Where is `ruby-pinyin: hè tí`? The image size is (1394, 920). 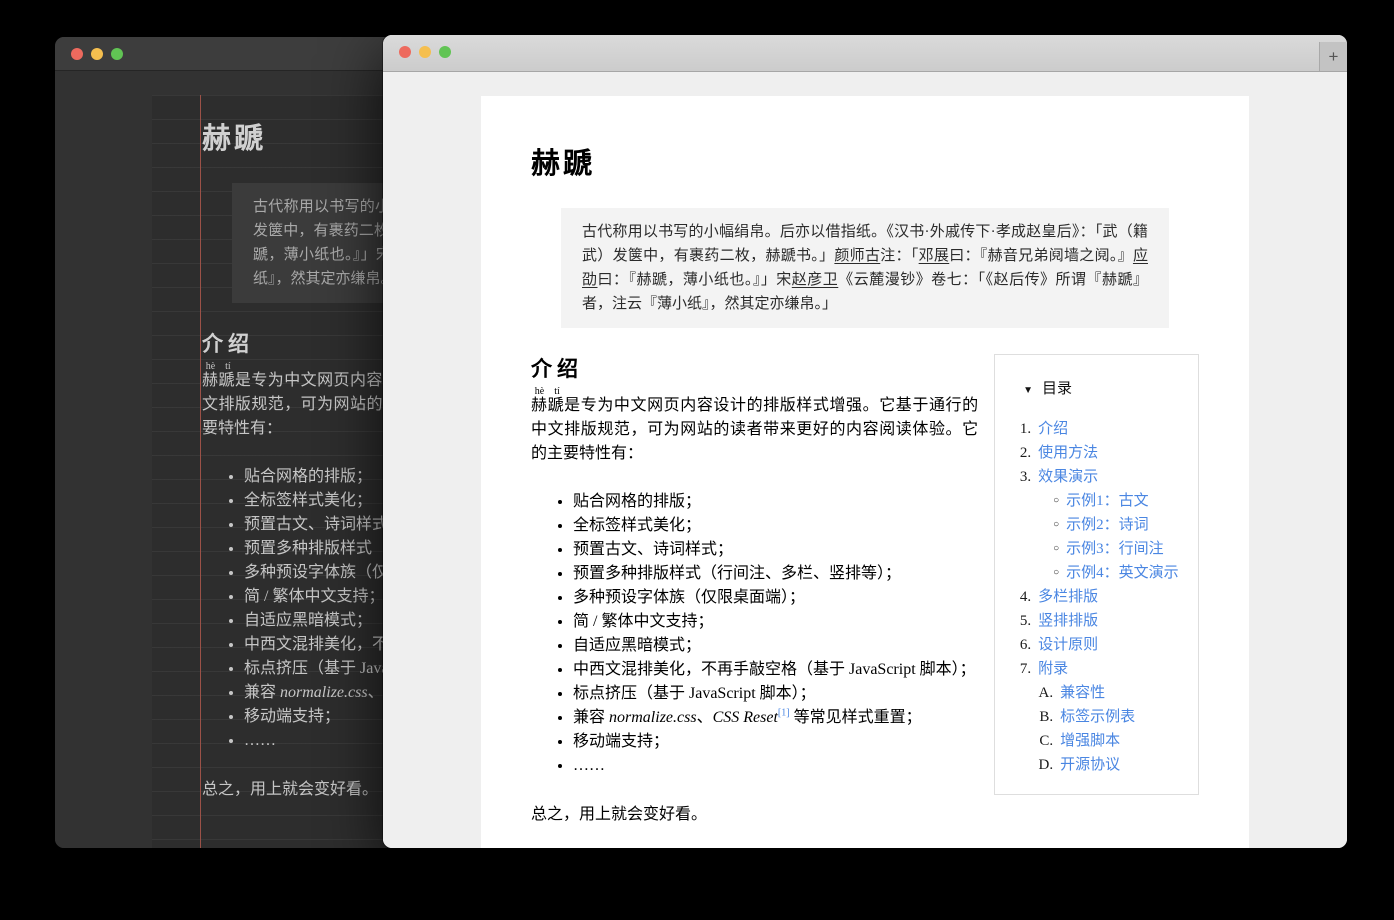 ruby-pinyin: hè tí is located at coordinates (218, 366).